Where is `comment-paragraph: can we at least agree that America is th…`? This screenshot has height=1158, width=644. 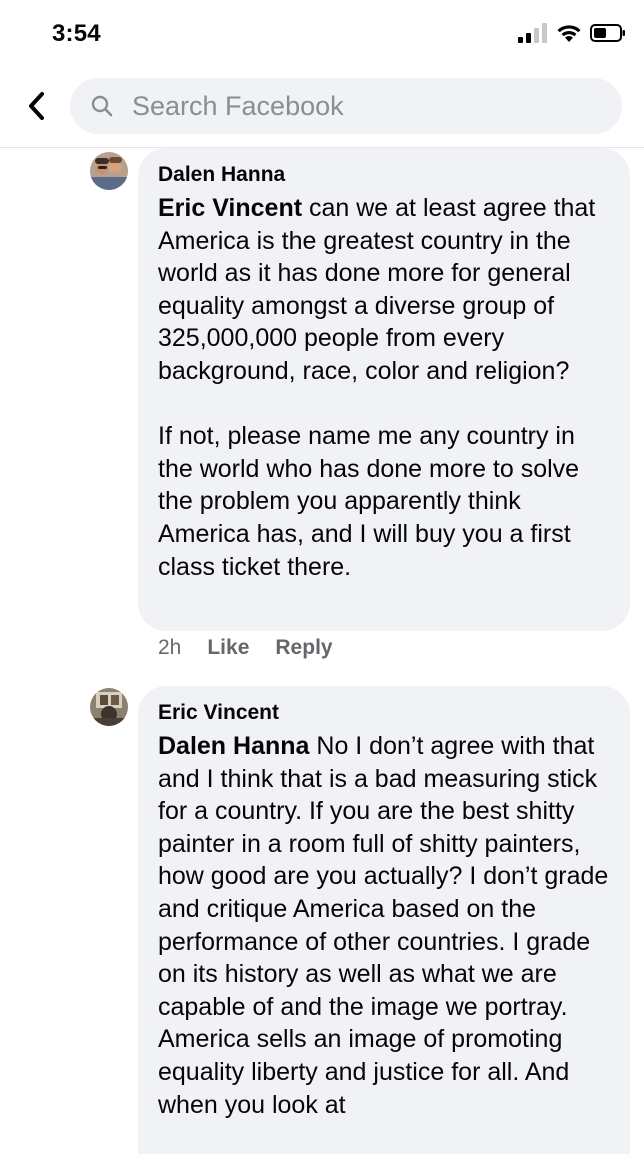 comment-paragraph: can we at least agree that America is th… is located at coordinates (377, 289).